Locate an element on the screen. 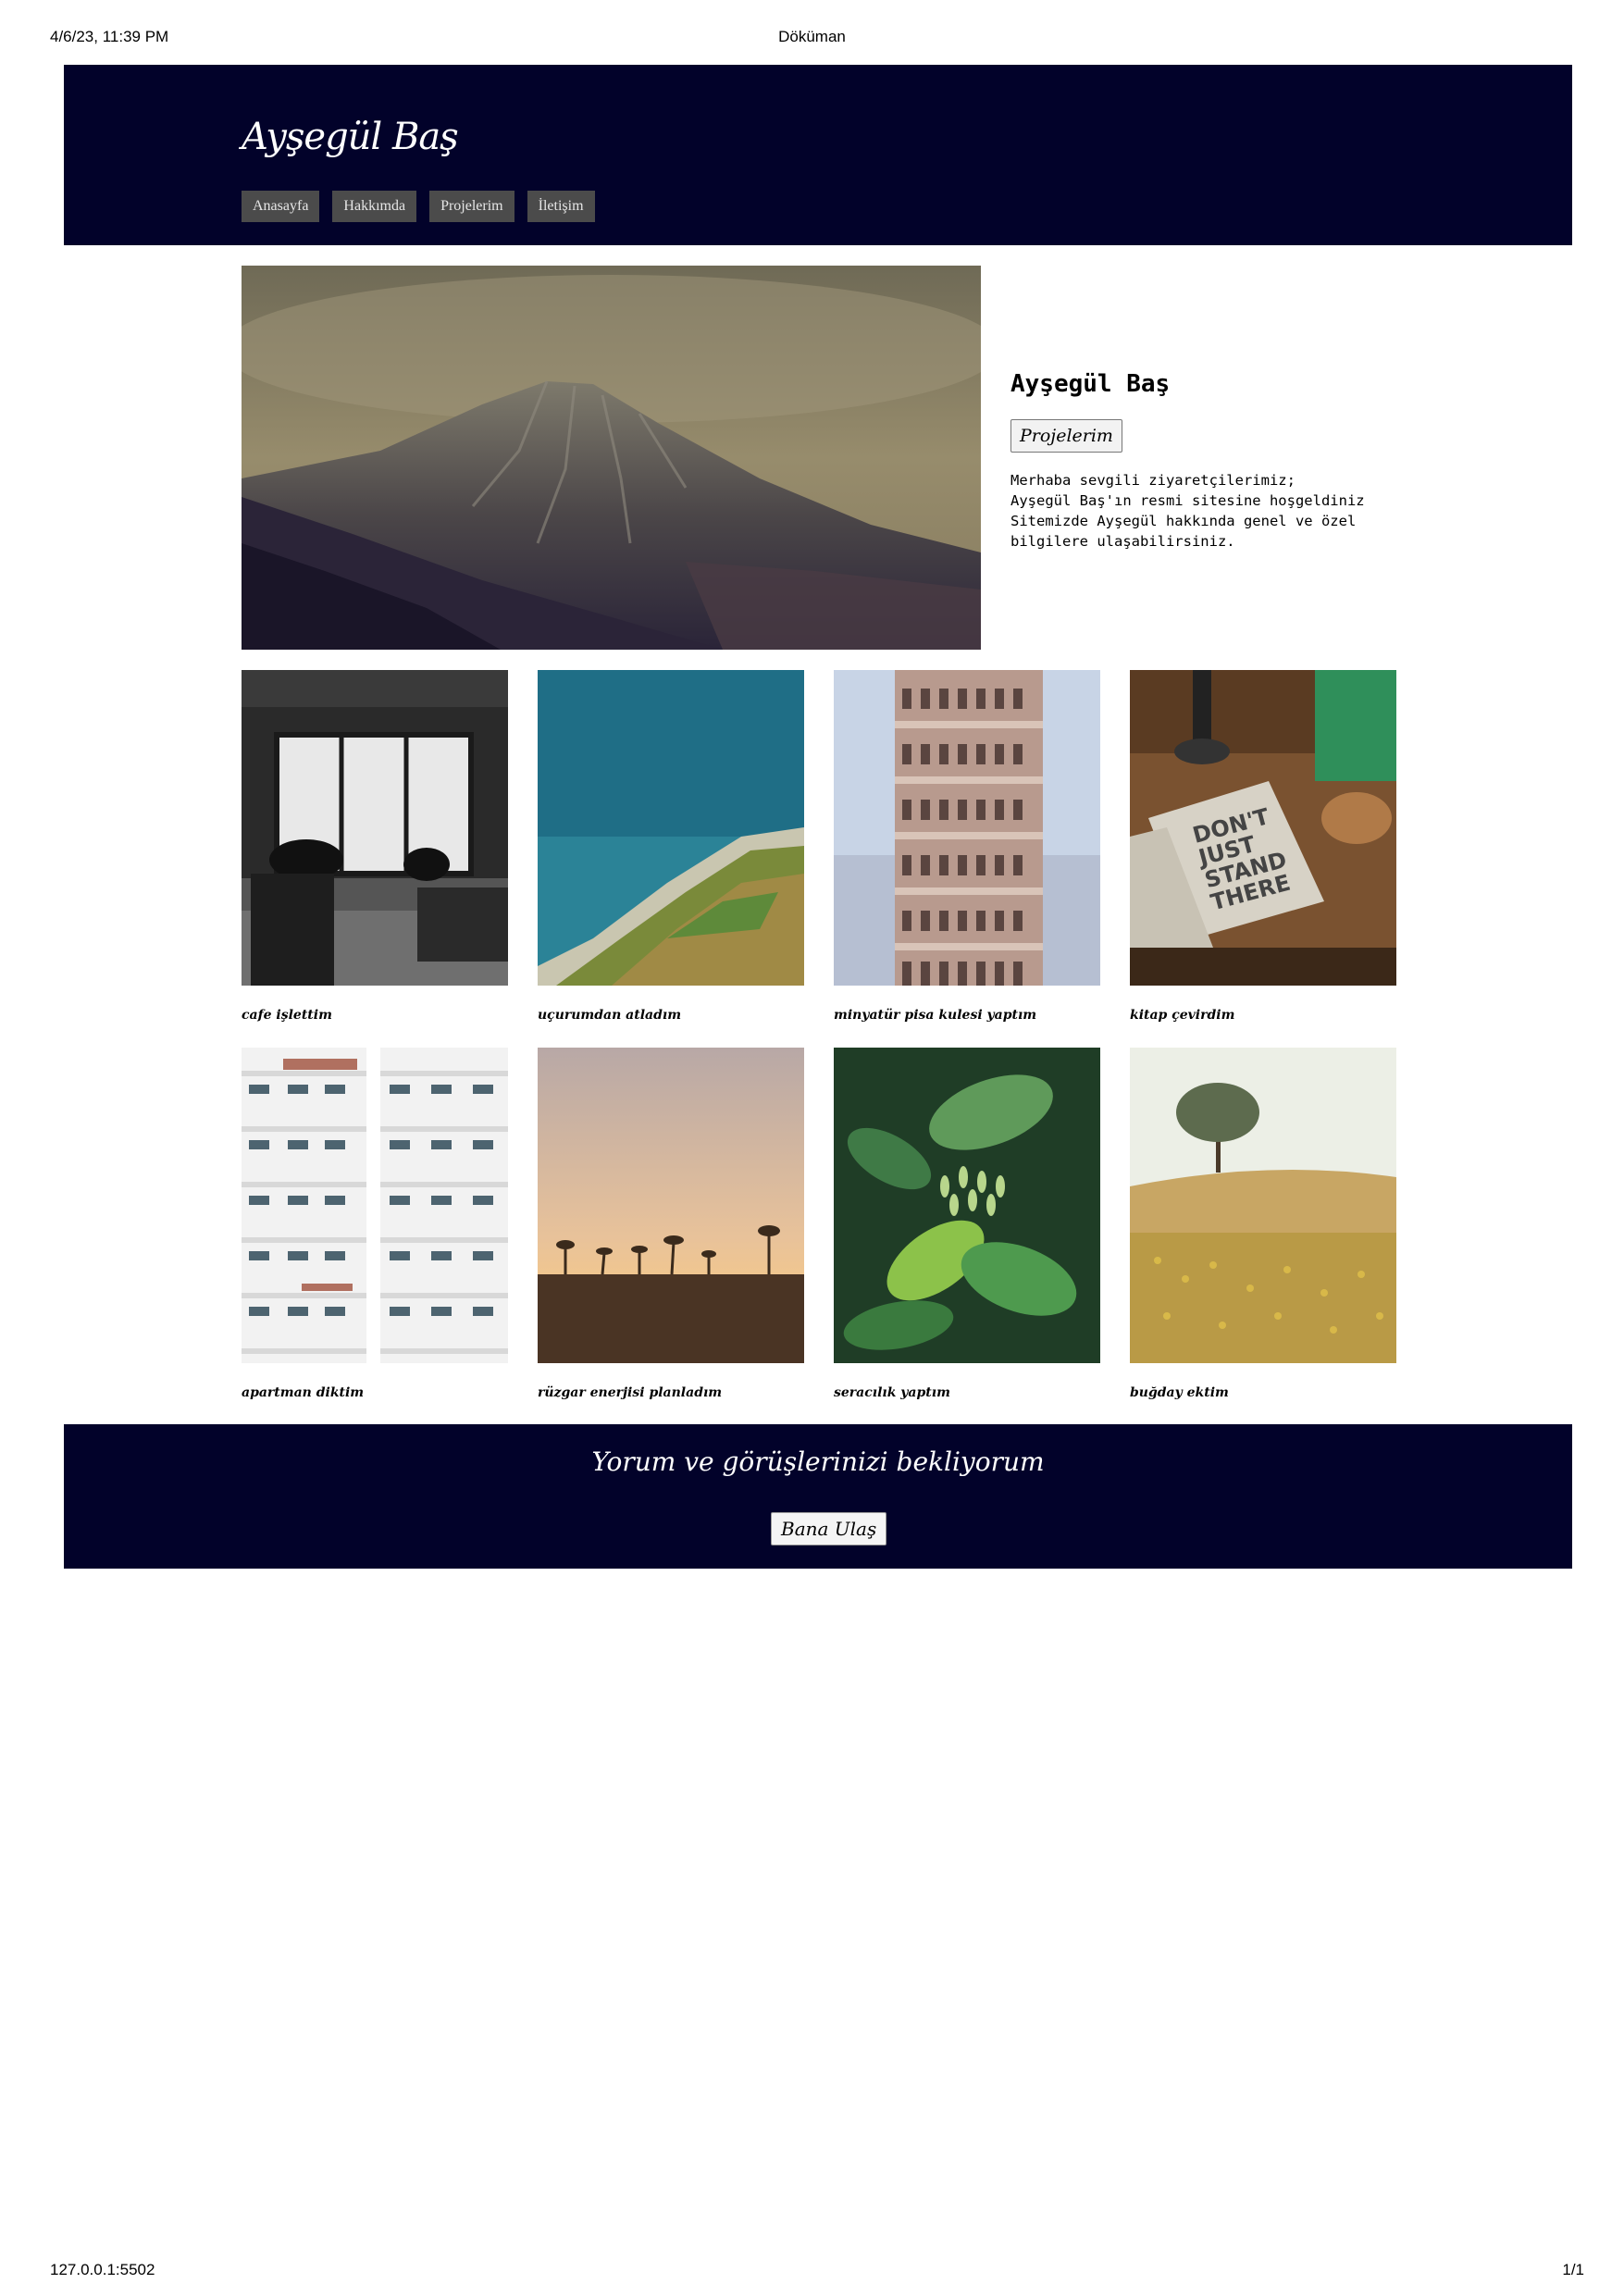 The image size is (1624, 2296). project-card-cafe: cafe işlettim is located at coordinates (375, 847).